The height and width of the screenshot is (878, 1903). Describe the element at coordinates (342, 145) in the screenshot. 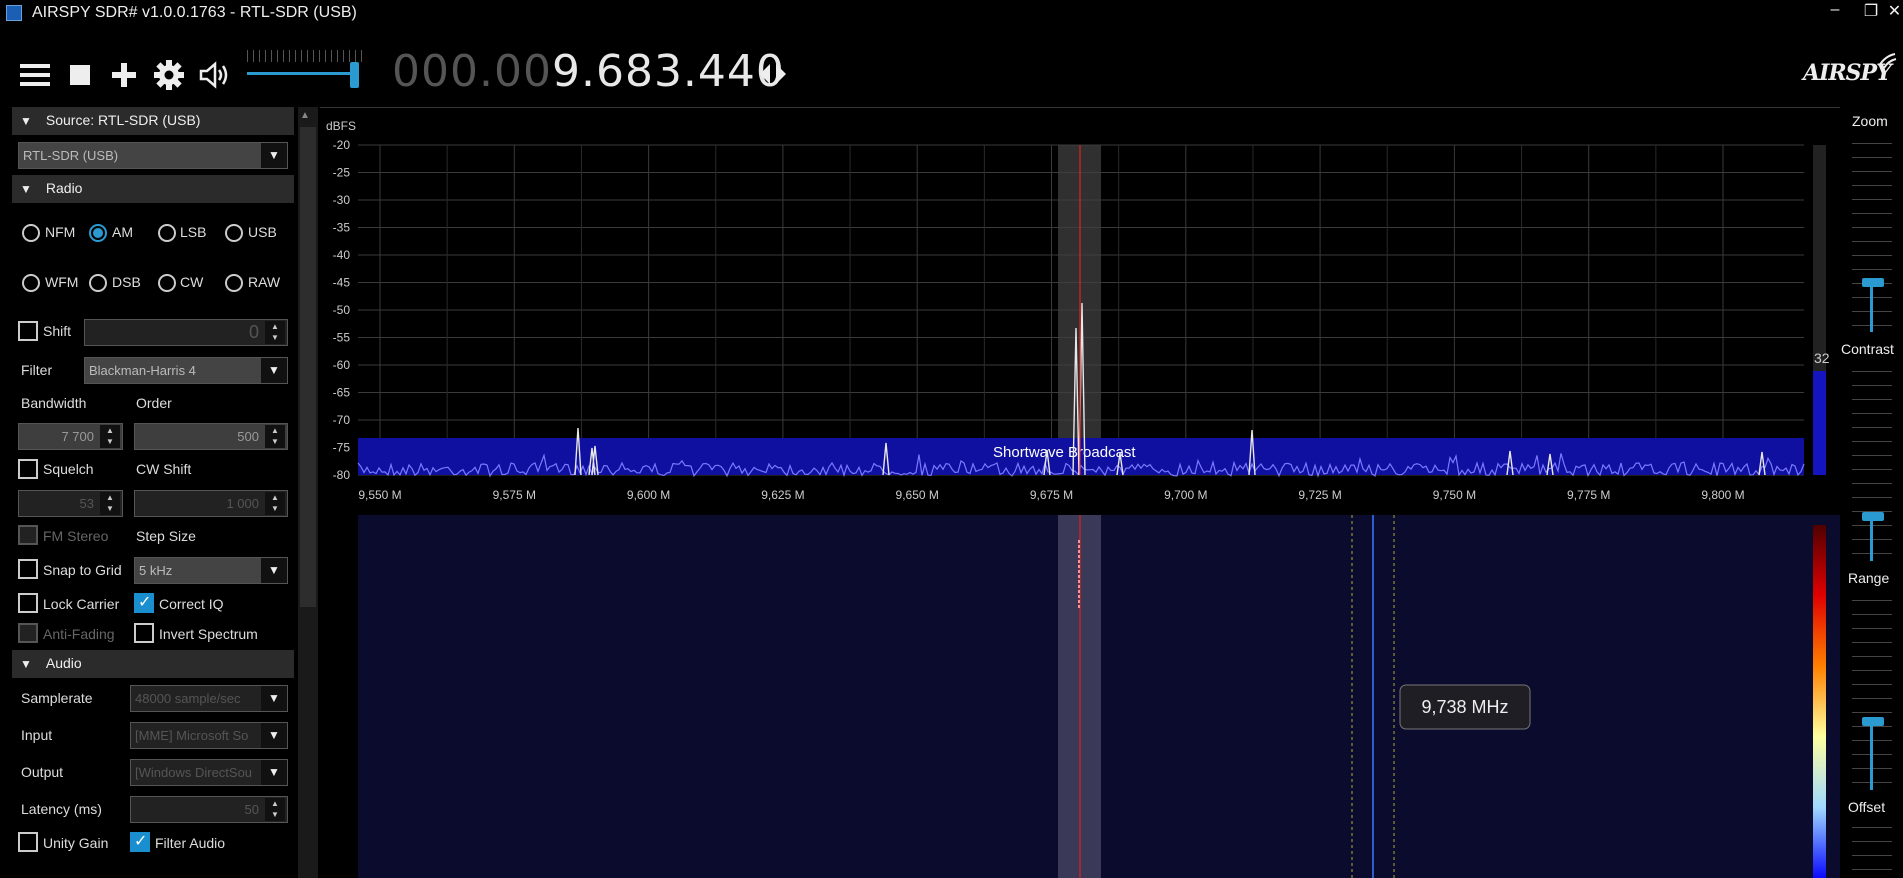

I see `y-tick-label: -20` at that location.